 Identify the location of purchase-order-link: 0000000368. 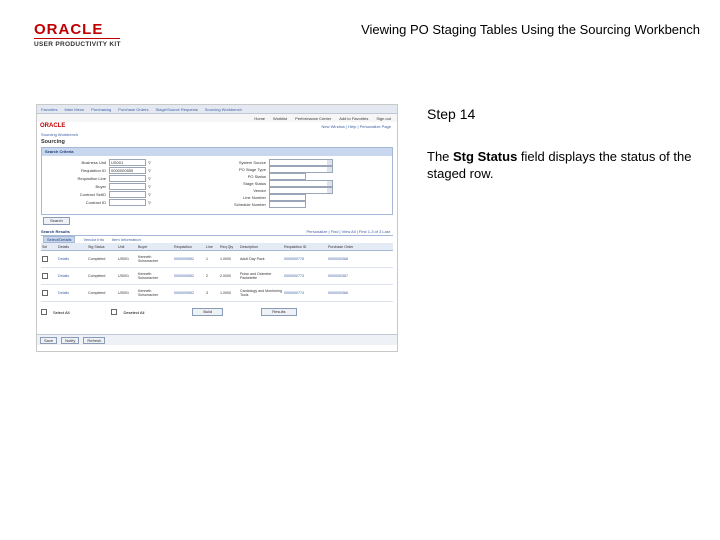
(360, 259).